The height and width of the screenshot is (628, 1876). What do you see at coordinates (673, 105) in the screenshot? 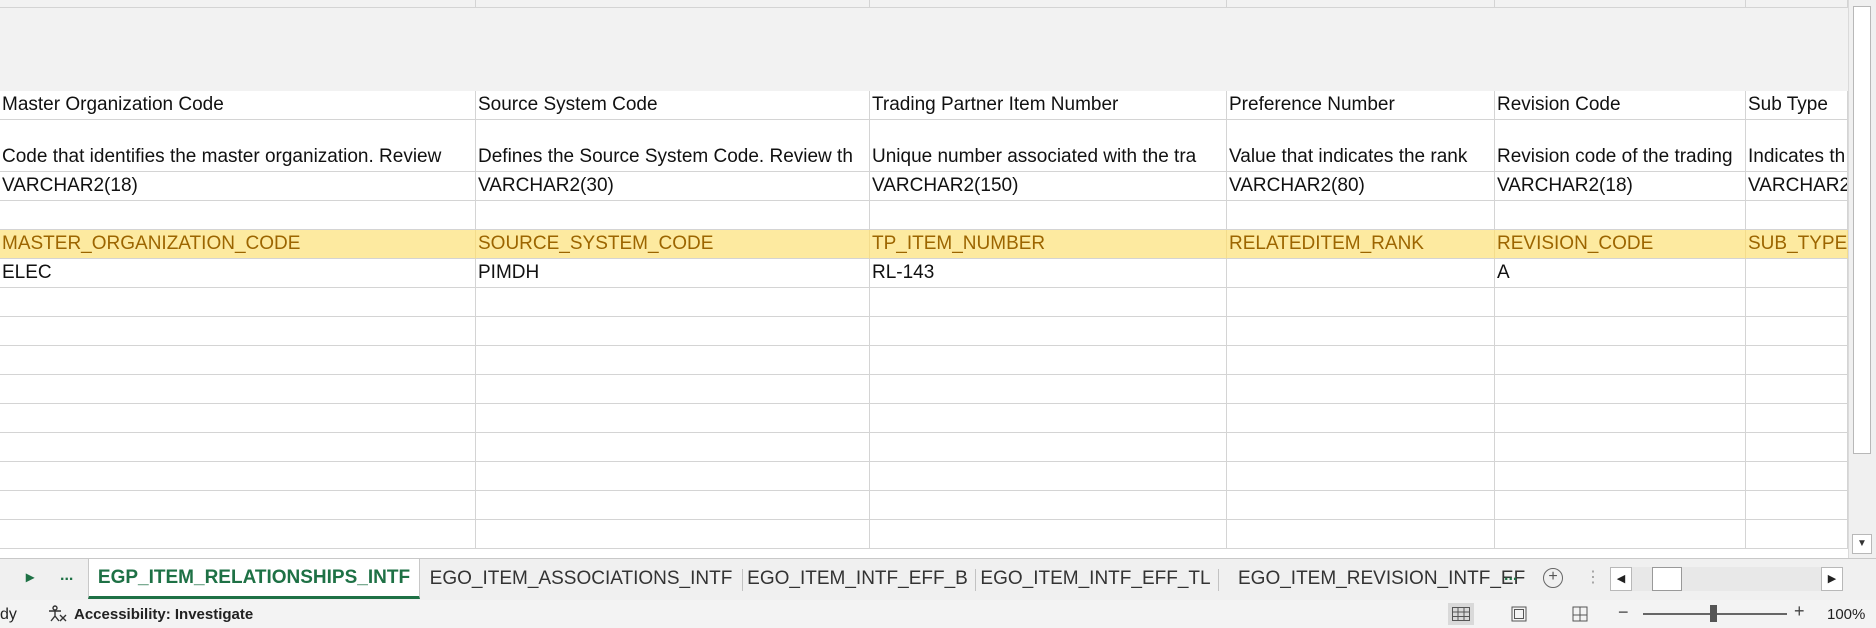
I see `header-cell: Source System Code` at bounding box center [673, 105].